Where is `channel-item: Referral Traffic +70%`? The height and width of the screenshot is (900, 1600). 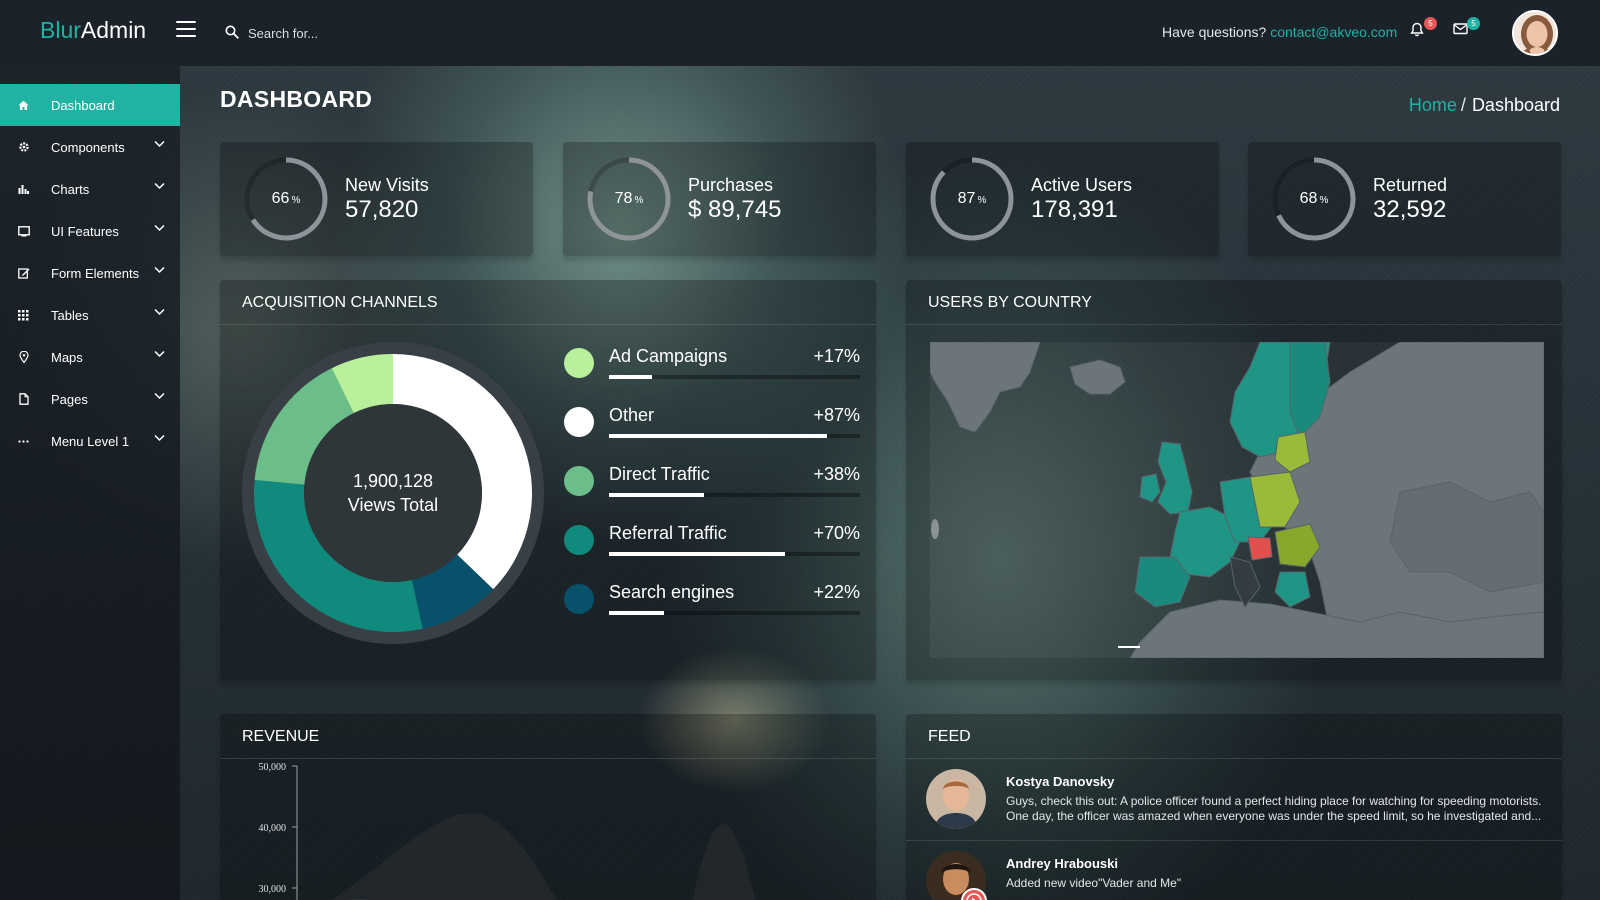
channel-item: Referral Traffic +70% is located at coordinates (712, 552).